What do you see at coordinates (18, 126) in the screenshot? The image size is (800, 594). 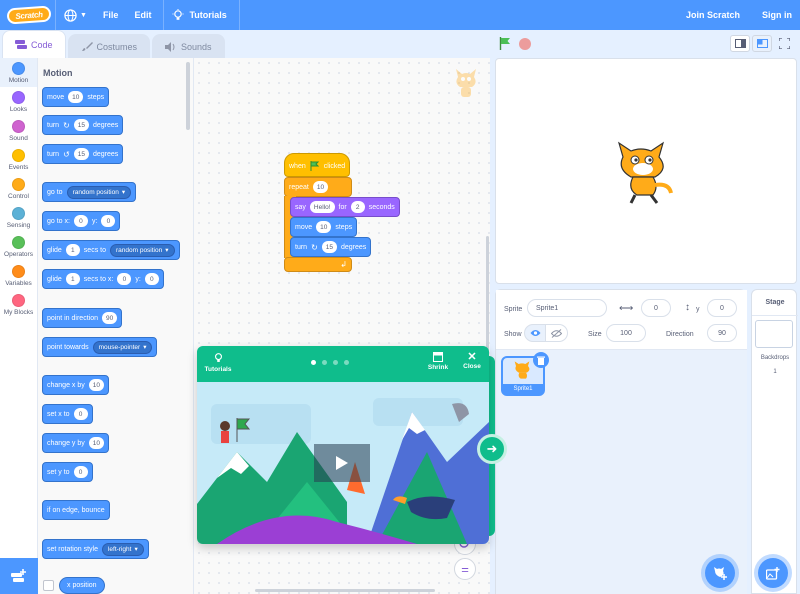 I see `category-dot` at bounding box center [18, 126].